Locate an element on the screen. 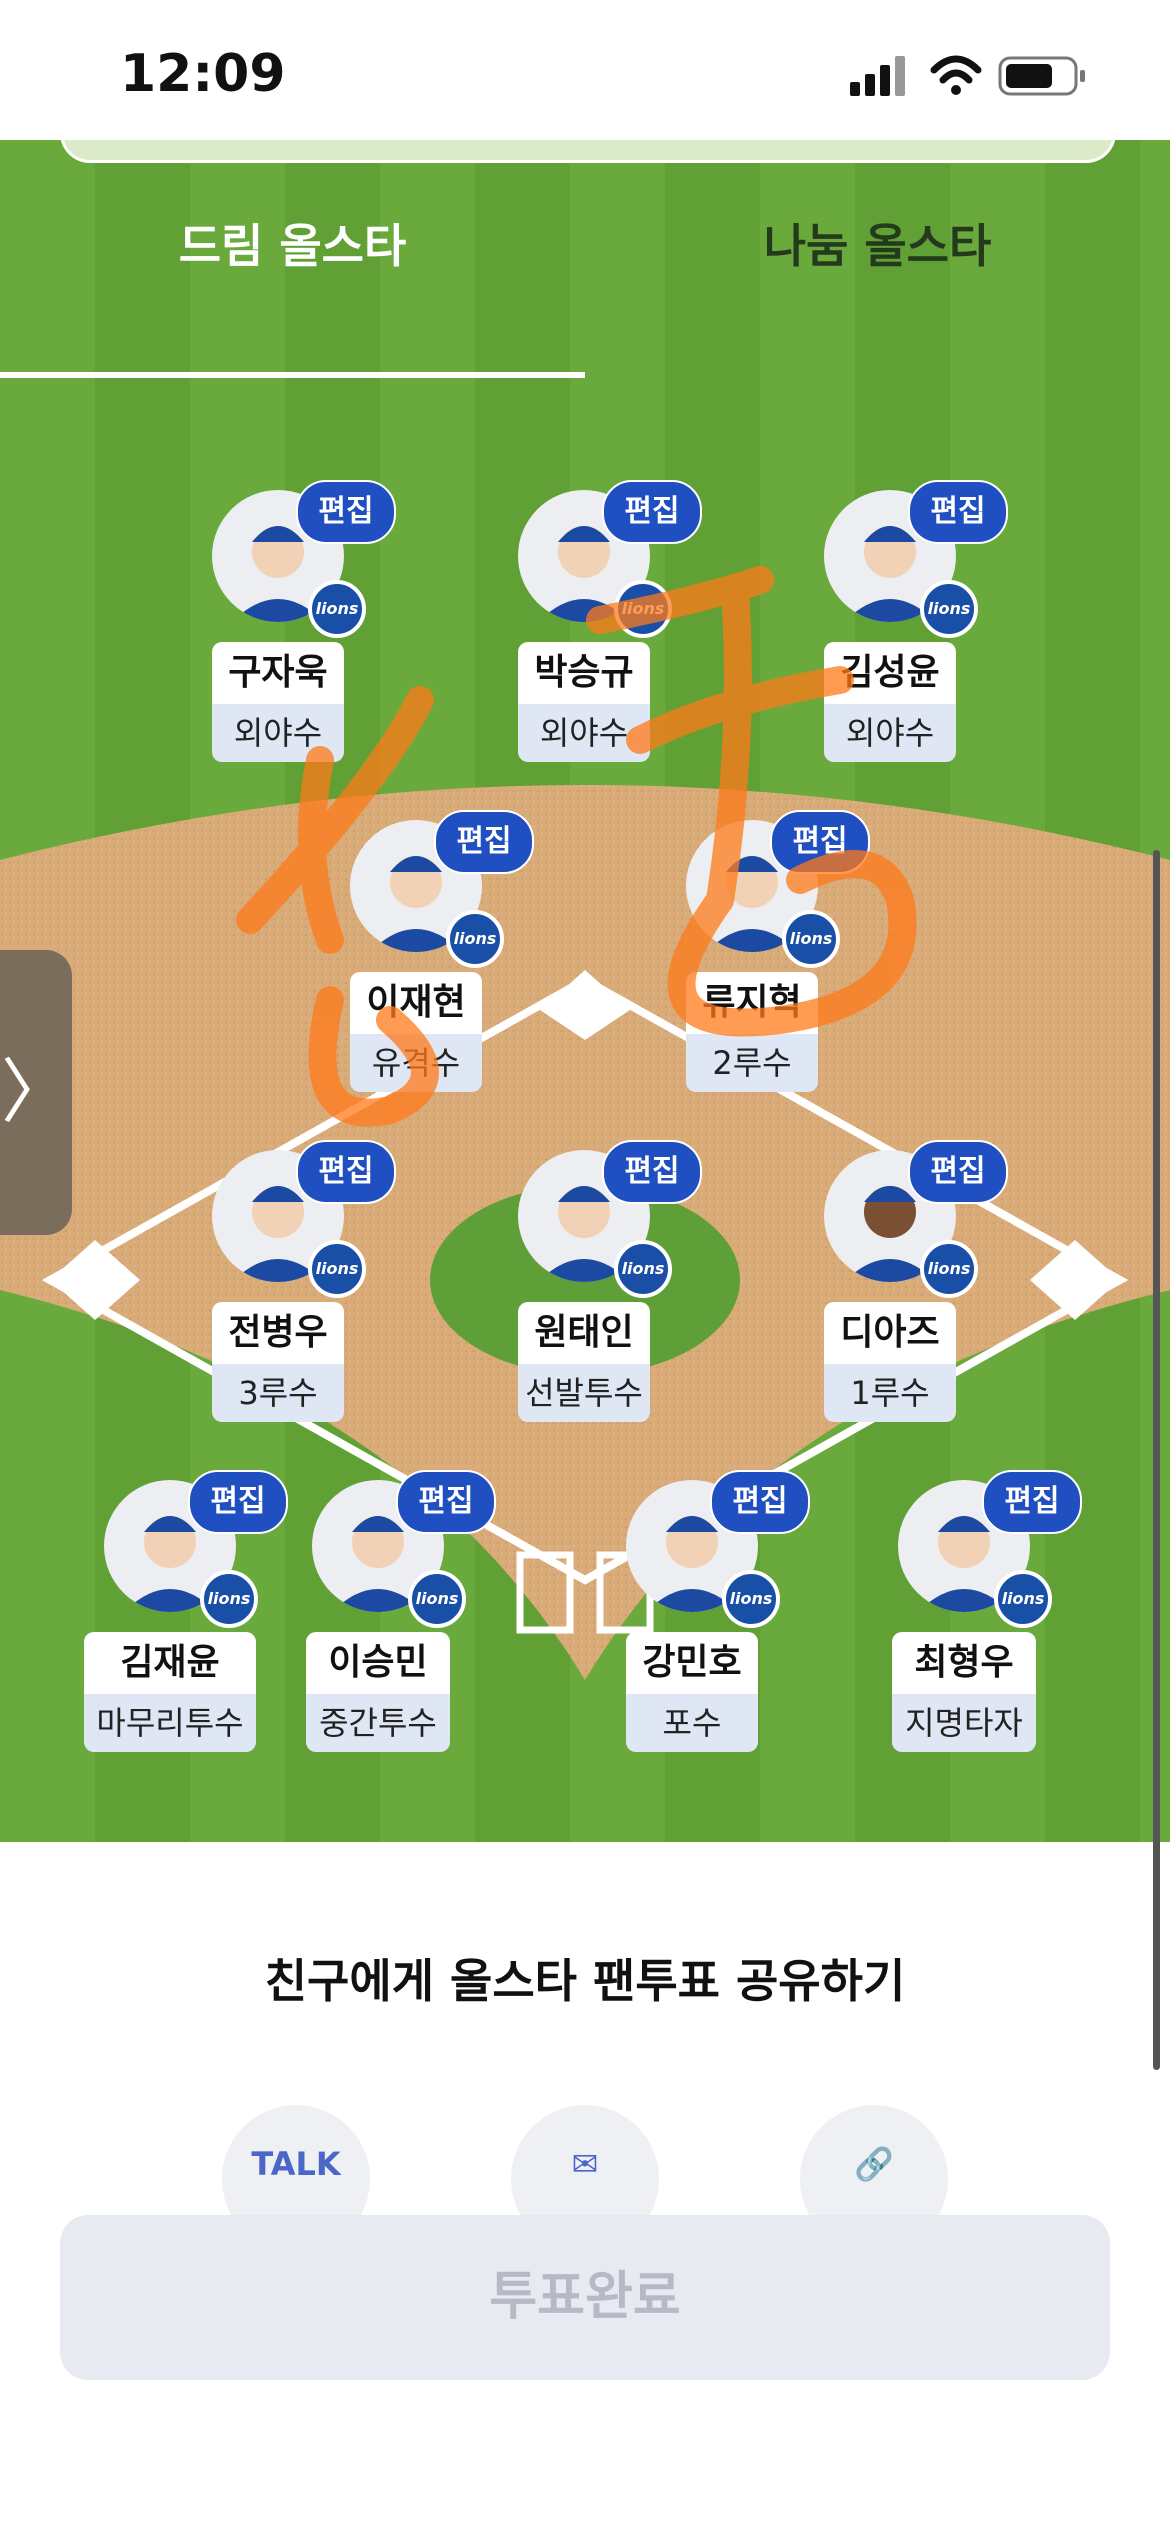  player-name: 류지혁 is located at coordinates (752, 1003).